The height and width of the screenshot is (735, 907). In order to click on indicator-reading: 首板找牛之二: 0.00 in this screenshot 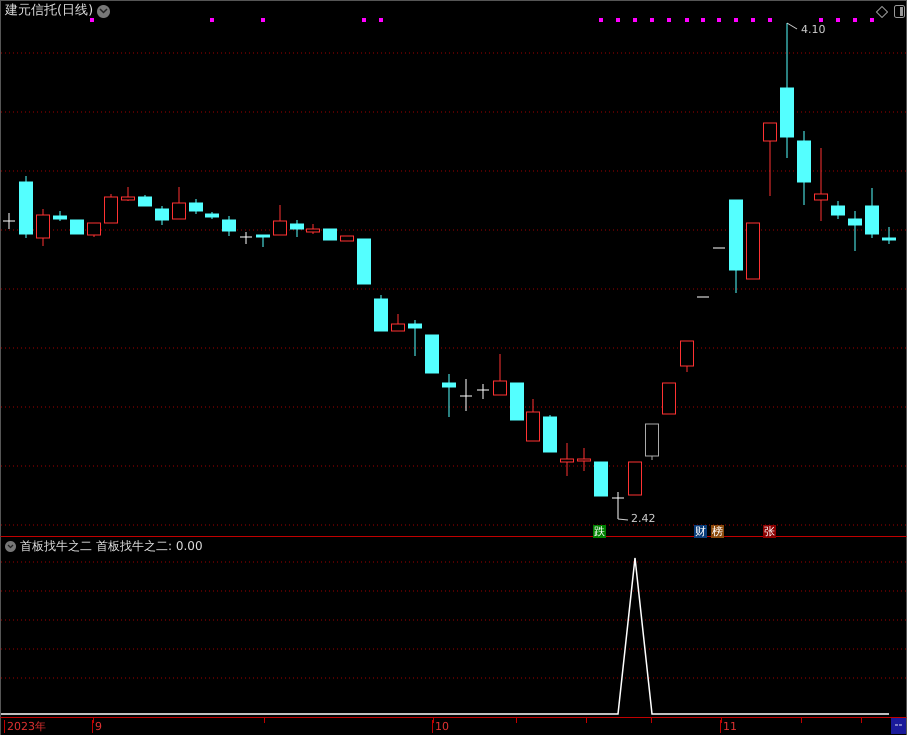, I will do `click(149, 546)`.